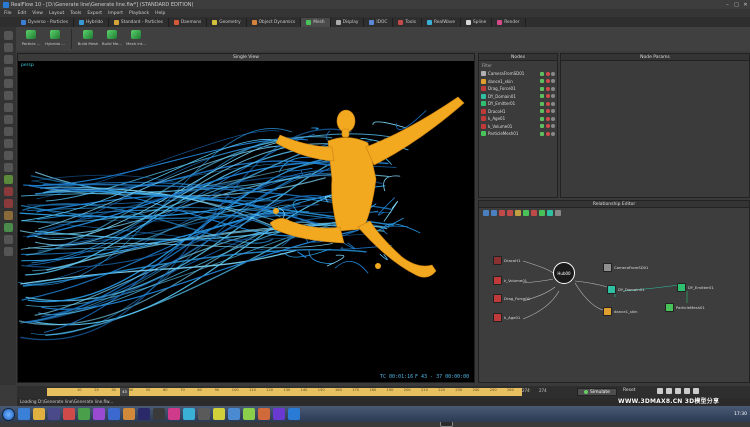  Describe the element at coordinates (518, 119) in the screenshot. I see `node-row: k_Age01` at that location.